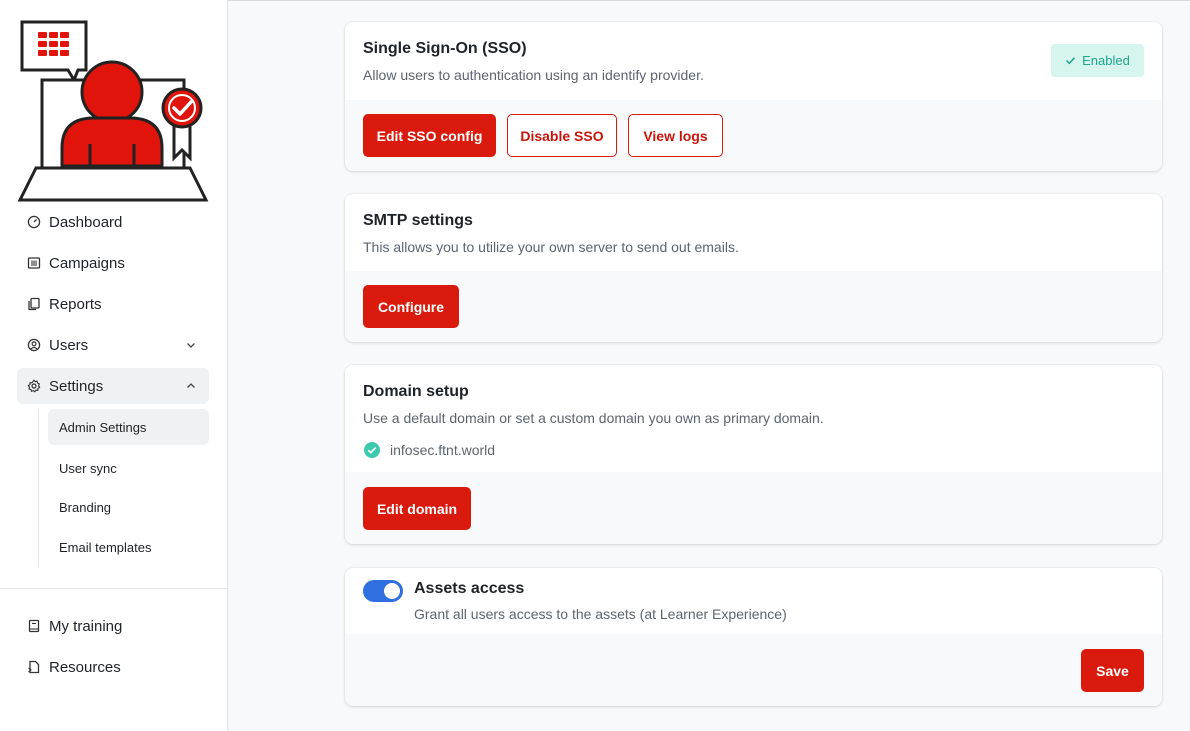 Image resolution: width=1190 pixels, height=731 pixels. What do you see at coordinates (753, 508) in the screenshot?
I see `domain-actions: Edit domain` at bounding box center [753, 508].